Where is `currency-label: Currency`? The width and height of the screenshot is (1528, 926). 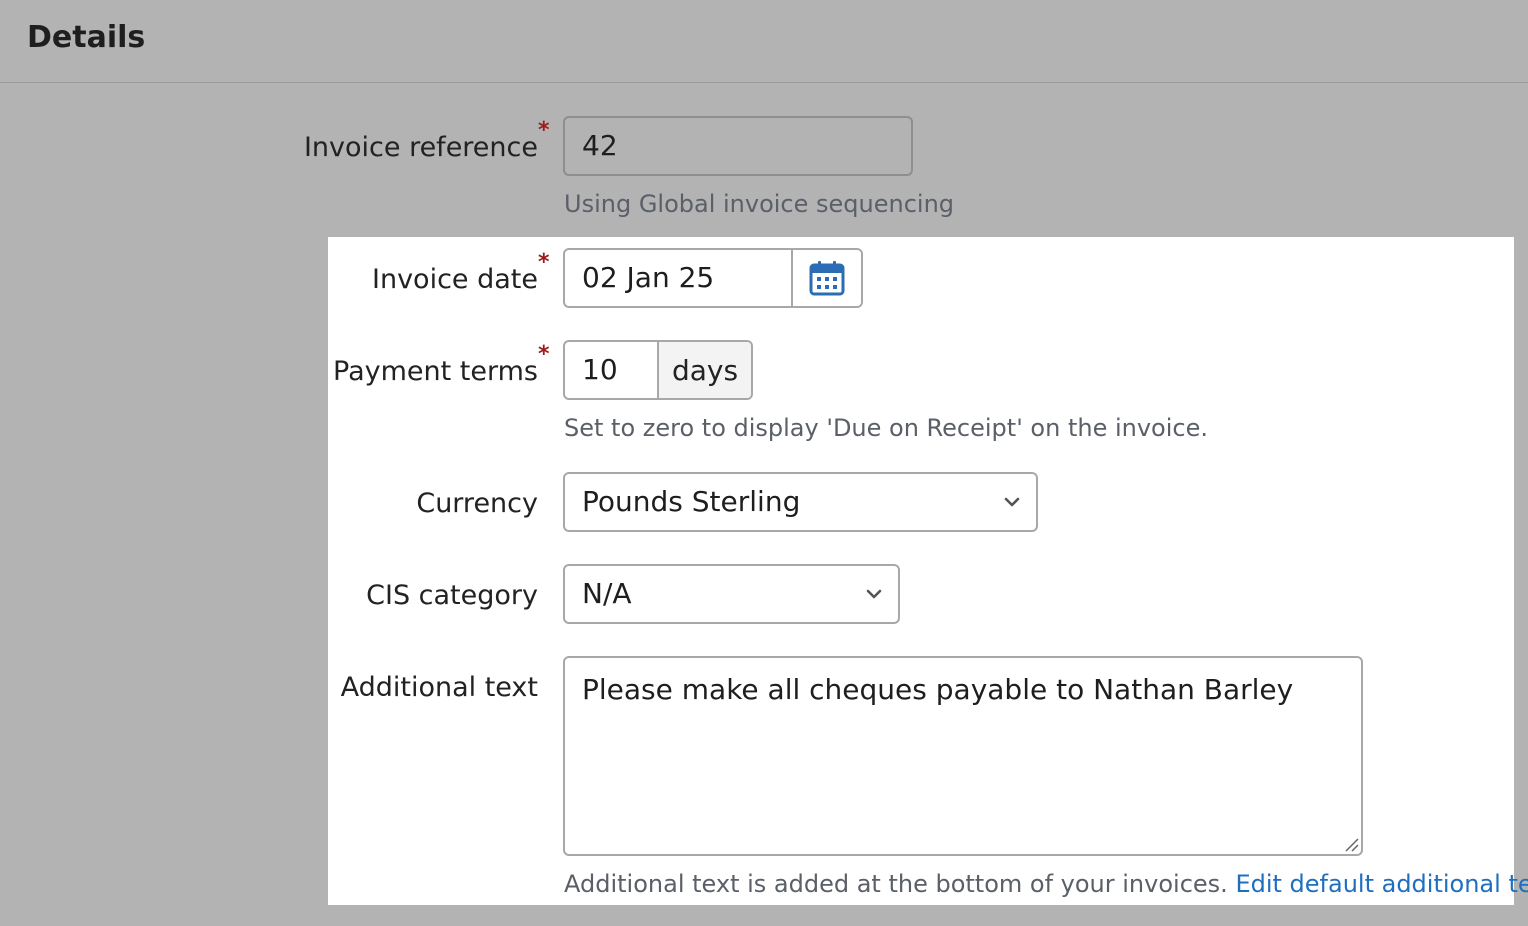 currency-label: Currency is located at coordinates (477, 503).